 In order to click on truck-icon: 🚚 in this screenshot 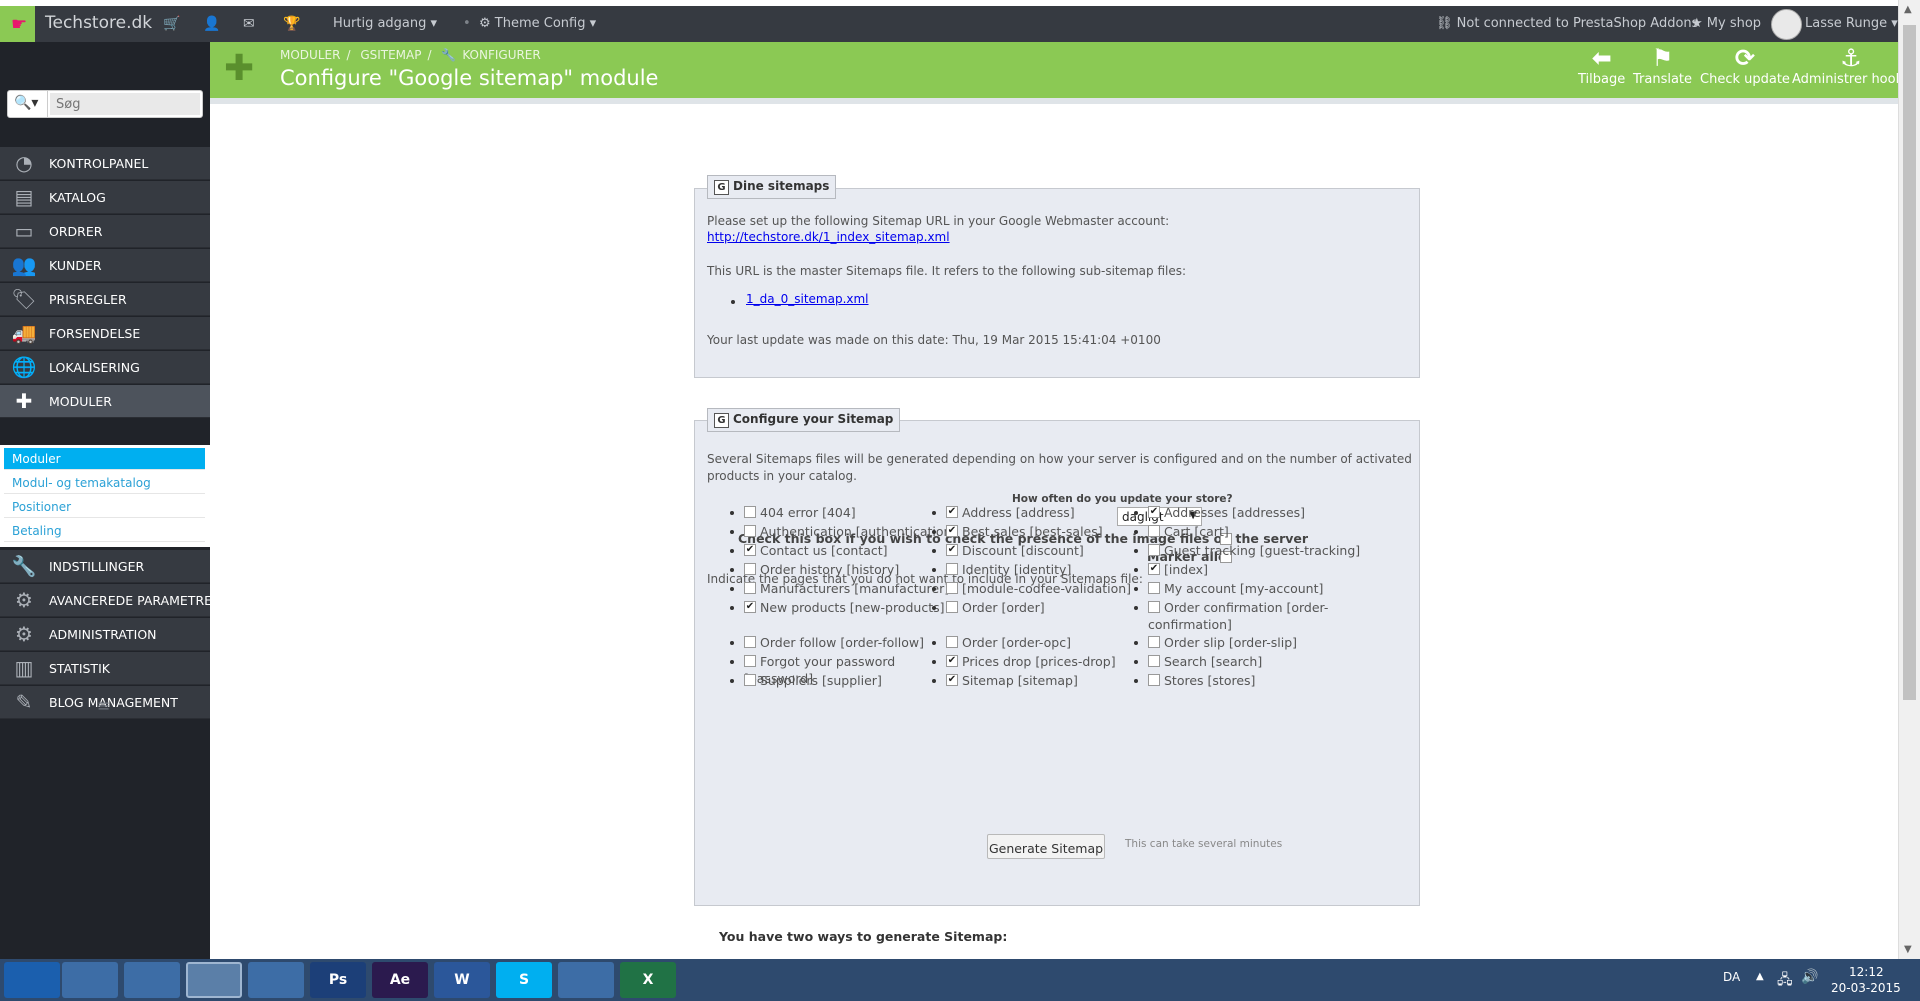, I will do `click(24, 333)`.